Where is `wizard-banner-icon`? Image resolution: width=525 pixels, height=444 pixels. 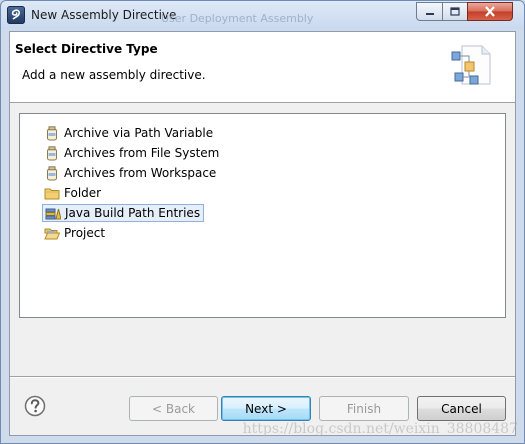 wizard-banner-icon is located at coordinates (471, 65).